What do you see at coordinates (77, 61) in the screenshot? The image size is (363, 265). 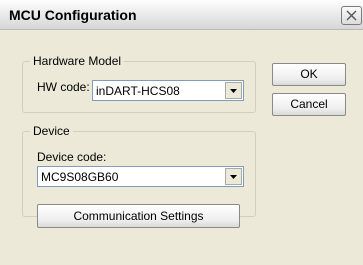 I see `hardware-model-legend: Hardware Model` at bounding box center [77, 61].